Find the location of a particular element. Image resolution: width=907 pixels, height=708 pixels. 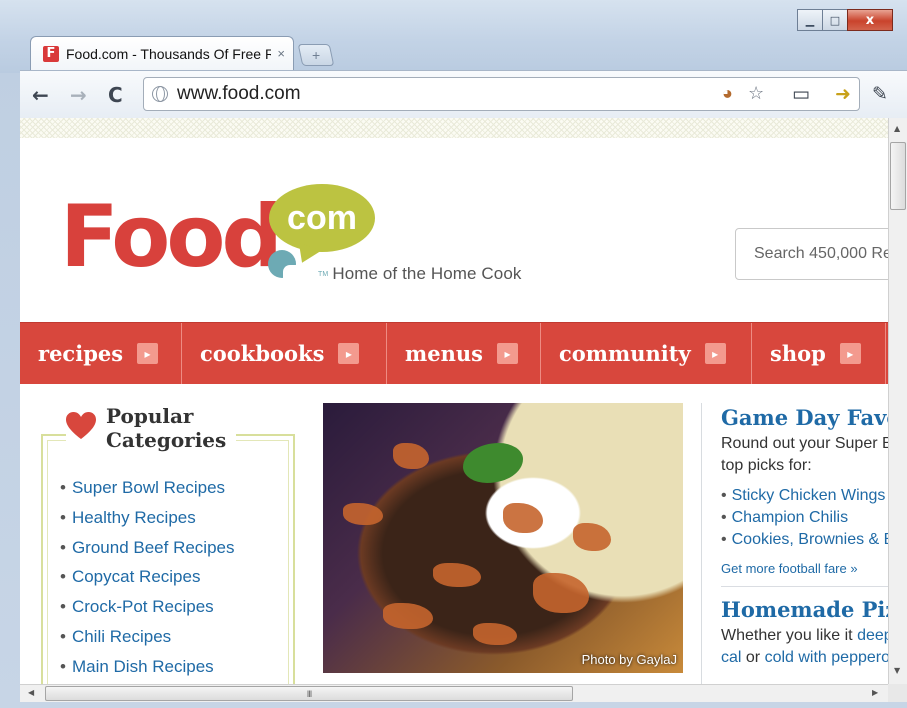

url-text: www.food.com is located at coordinates (239, 94).